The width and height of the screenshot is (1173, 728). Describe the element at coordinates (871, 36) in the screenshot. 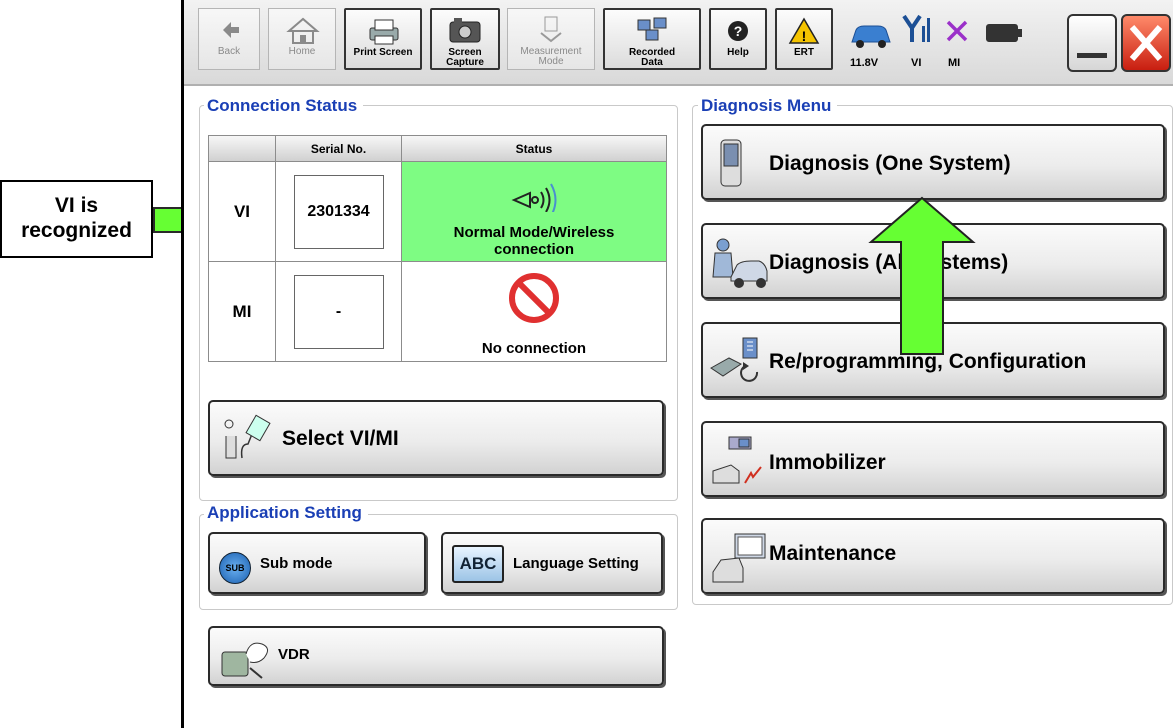

I see `car-battery-icon` at that location.